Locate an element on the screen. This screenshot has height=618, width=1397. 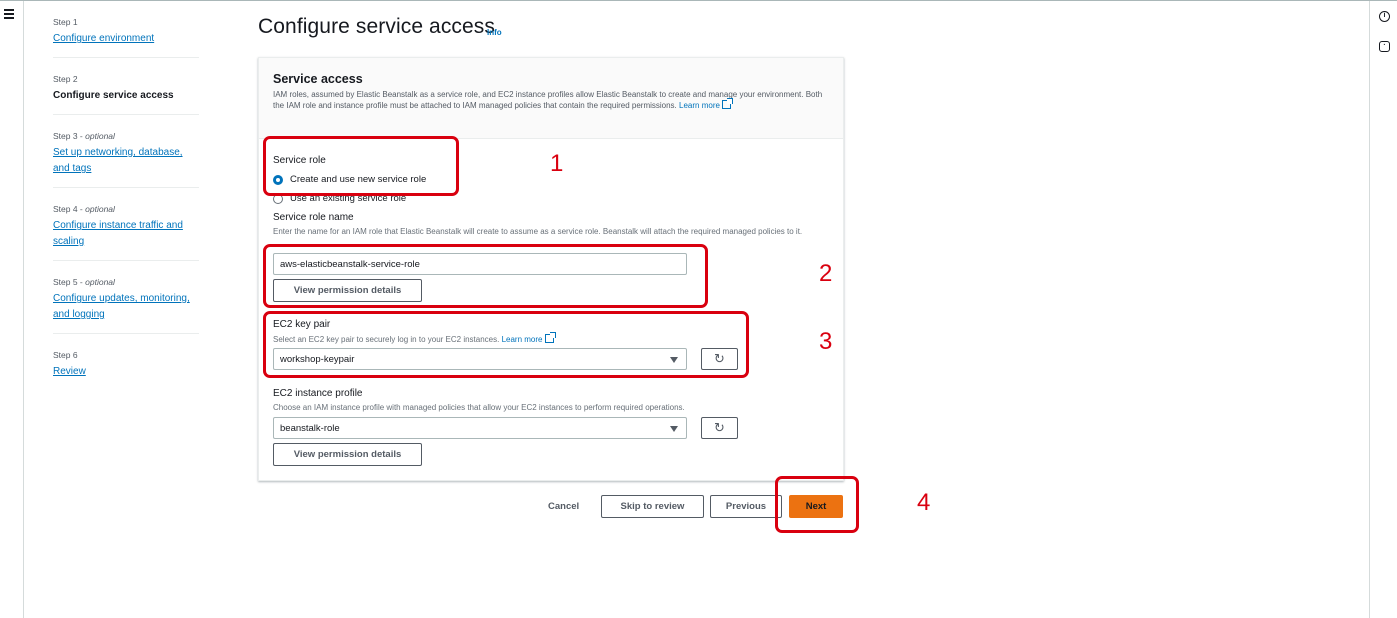
top-border is located at coordinates (698, 0).